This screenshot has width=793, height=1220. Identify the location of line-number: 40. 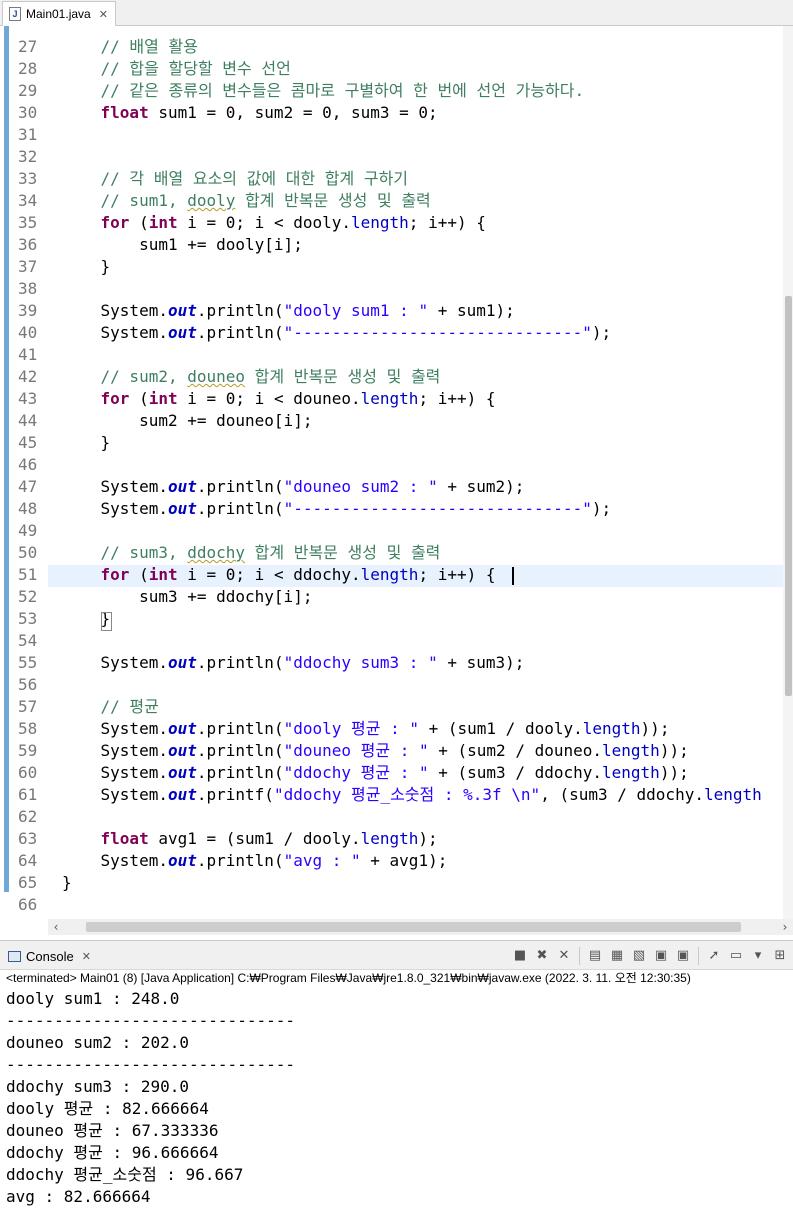
(28, 332).